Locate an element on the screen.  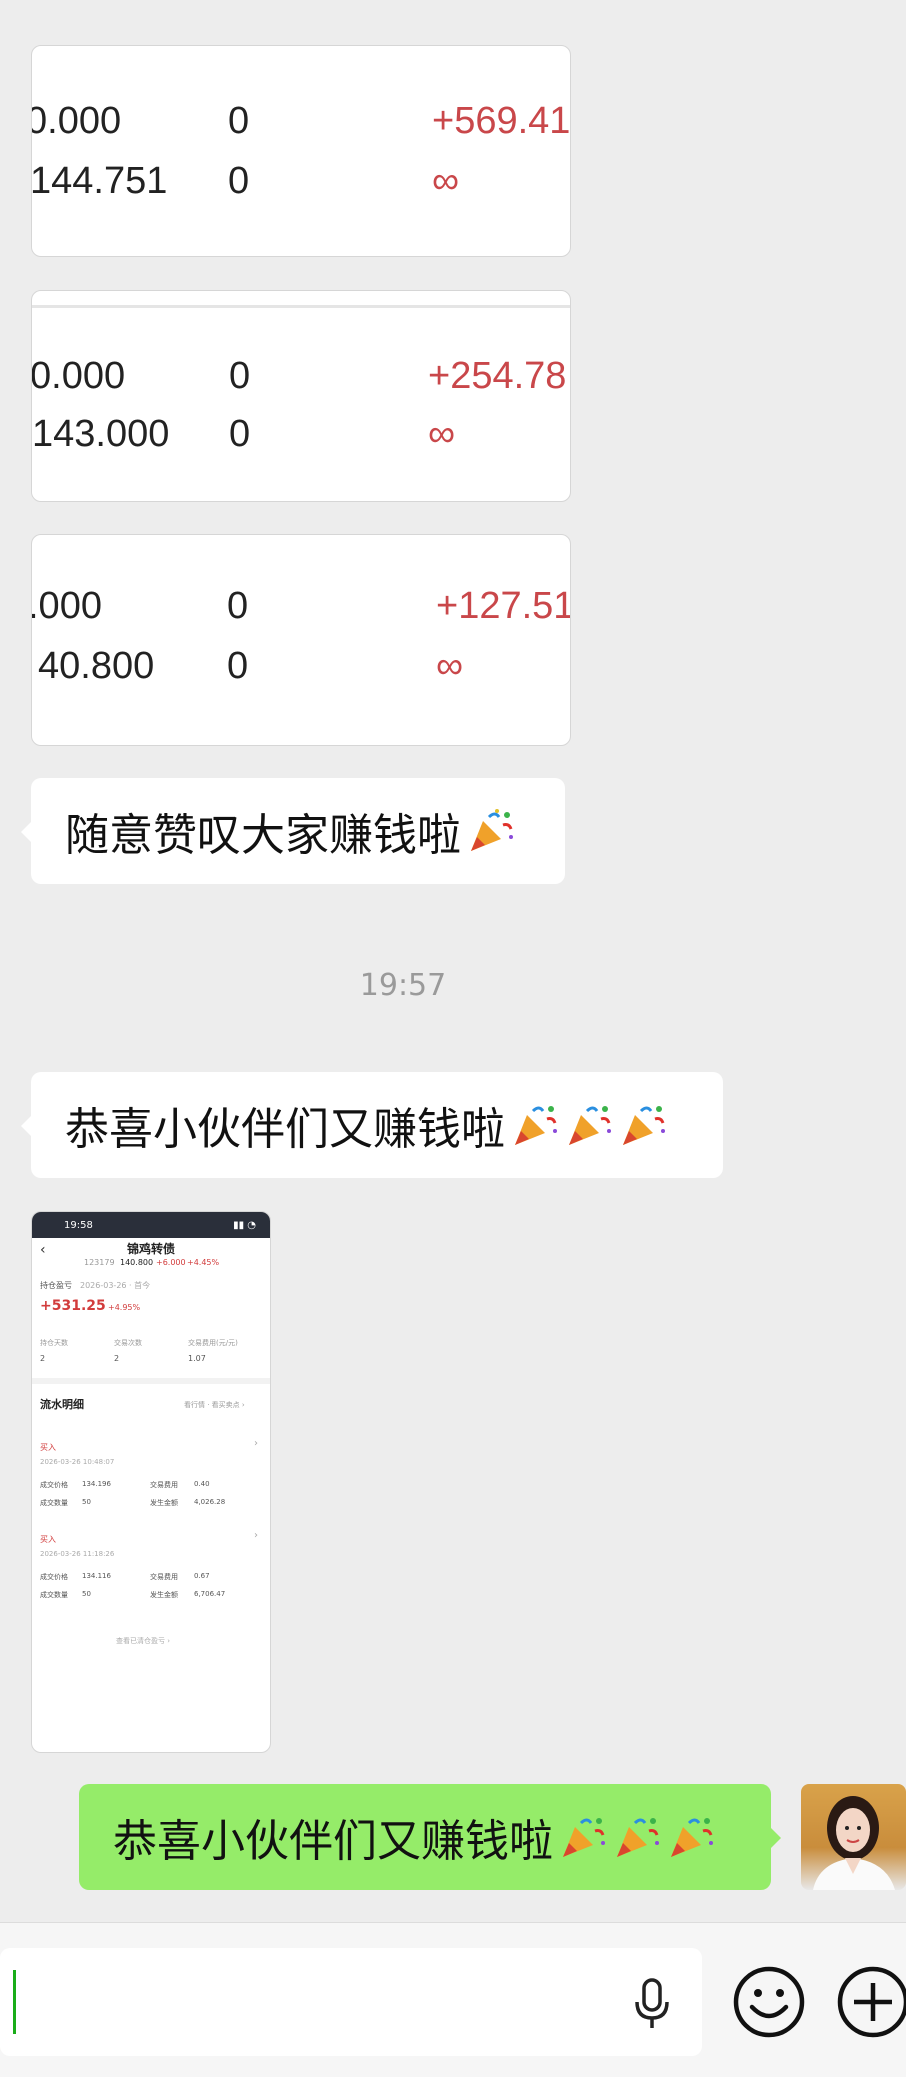
price-cell: 144.751 is located at coordinates (99, 181).